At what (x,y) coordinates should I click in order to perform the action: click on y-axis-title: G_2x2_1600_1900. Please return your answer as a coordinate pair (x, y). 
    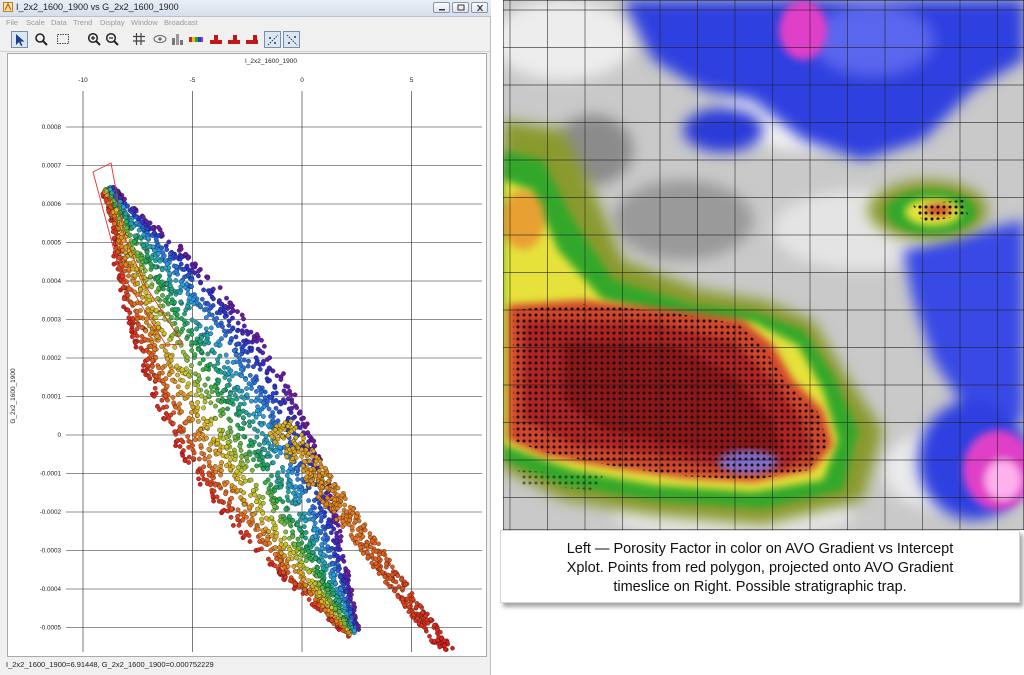
    Looking at the image, I should click on (13, 396).